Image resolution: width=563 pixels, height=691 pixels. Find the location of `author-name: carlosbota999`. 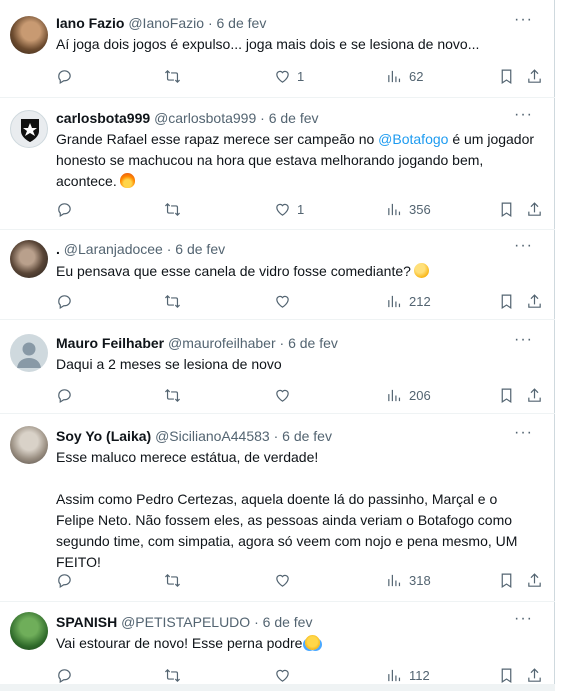

author-name: carlosbota999 is located at coordinates (103, 118).